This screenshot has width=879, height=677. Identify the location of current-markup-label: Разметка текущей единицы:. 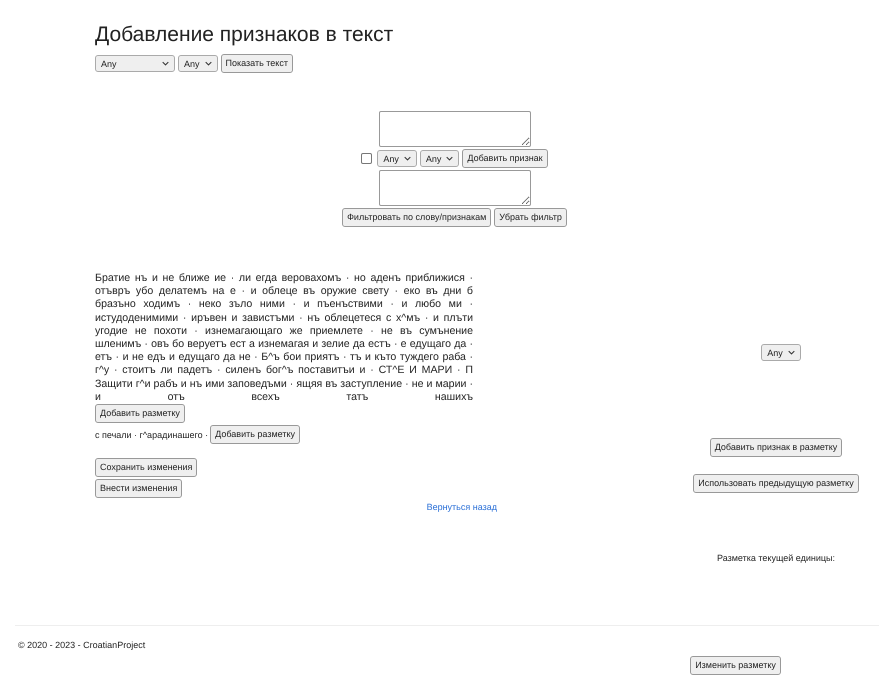
(775, 558).